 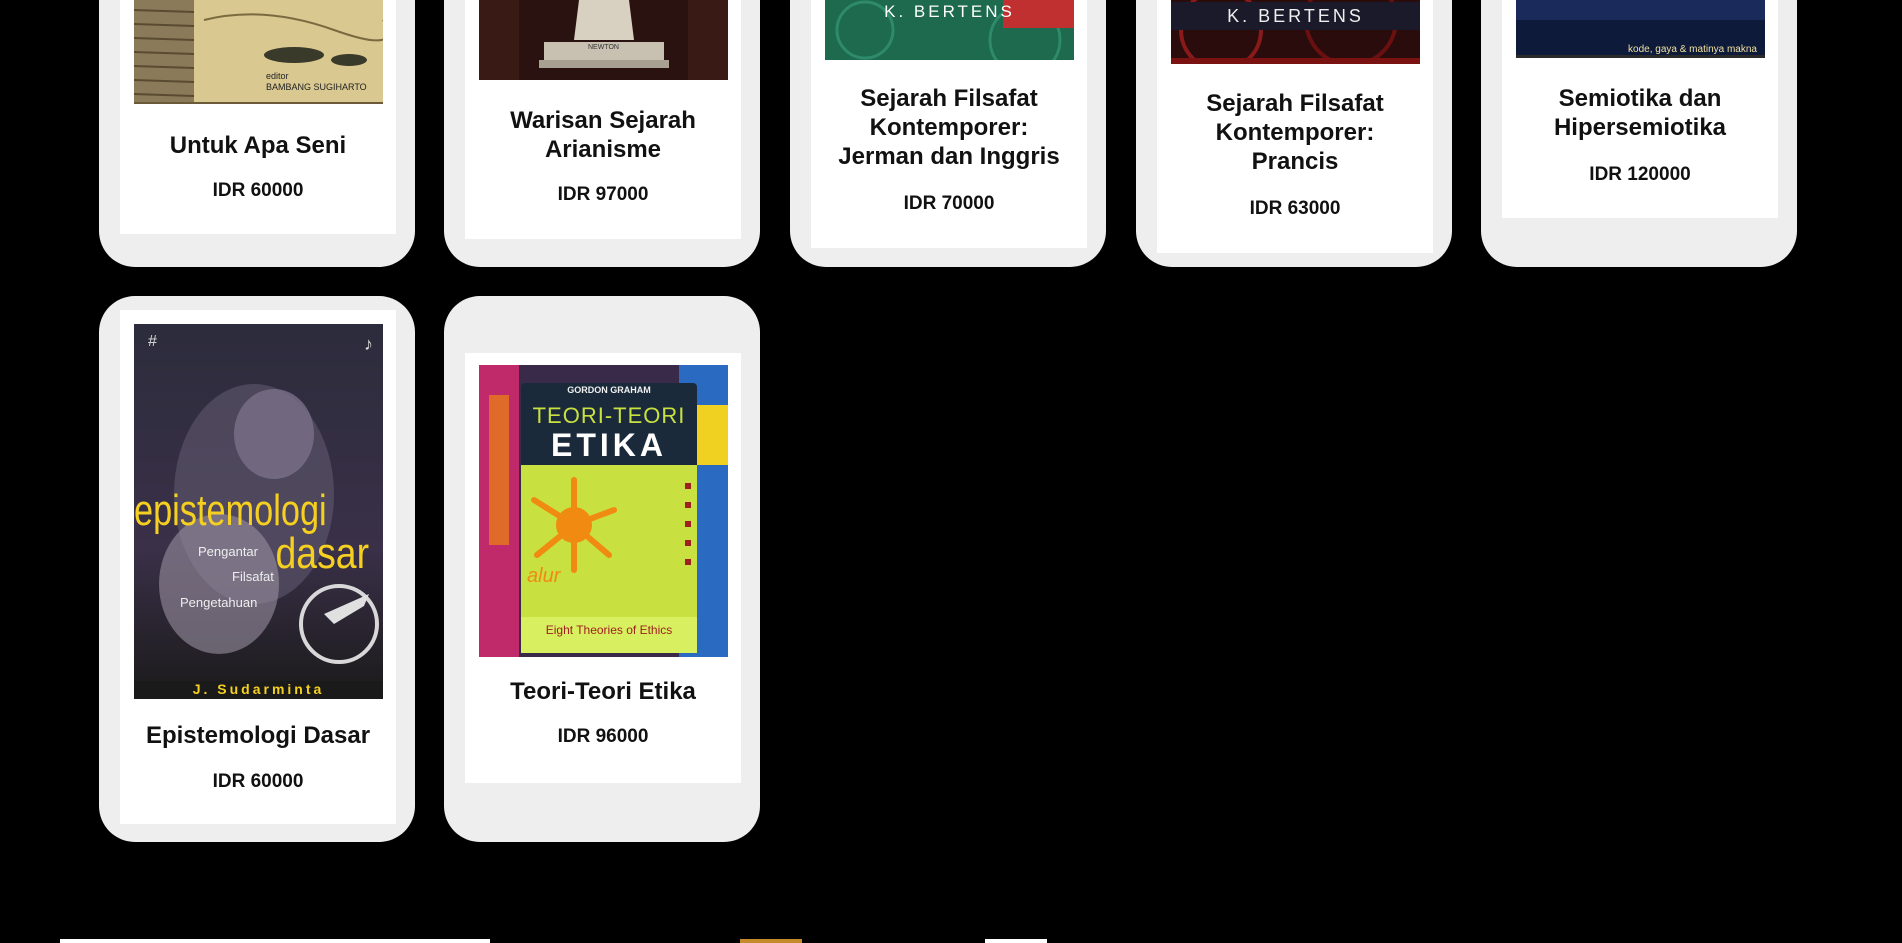 I want to click on product-title: Semiotika dan Hipersemiotika, so click(x=1640, y=113).